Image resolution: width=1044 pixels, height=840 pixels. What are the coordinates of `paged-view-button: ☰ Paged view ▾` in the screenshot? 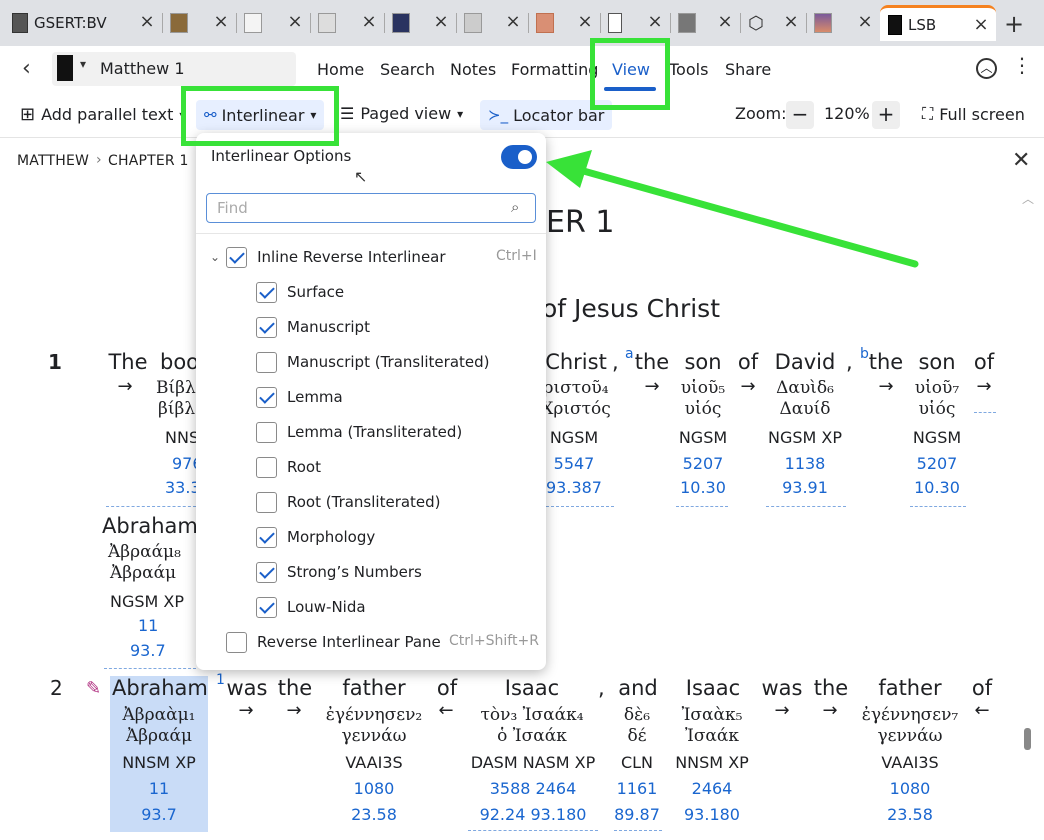 It's located at (401, 113).